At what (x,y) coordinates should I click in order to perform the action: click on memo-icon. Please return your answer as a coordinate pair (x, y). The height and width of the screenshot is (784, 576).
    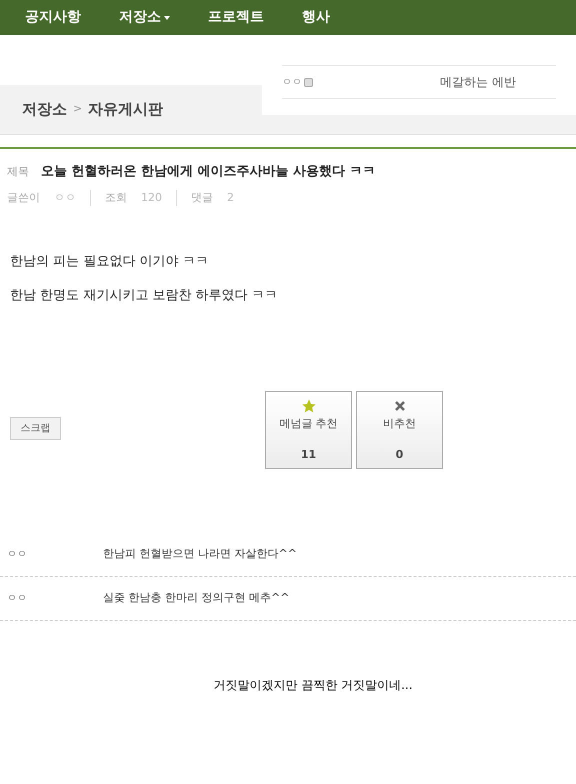
    Looking at the image, I should click on (308, 82).